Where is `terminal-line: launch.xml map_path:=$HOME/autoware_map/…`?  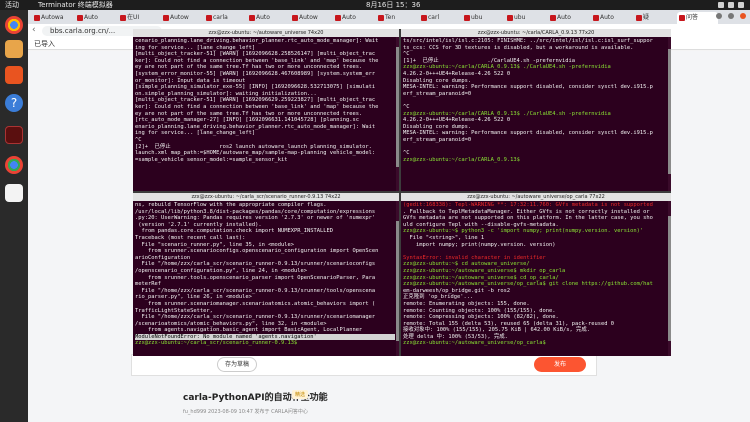 terminal-line: launch.xml map_path:=$HOME/autoware_map/… is located at coordinates (255, 153).